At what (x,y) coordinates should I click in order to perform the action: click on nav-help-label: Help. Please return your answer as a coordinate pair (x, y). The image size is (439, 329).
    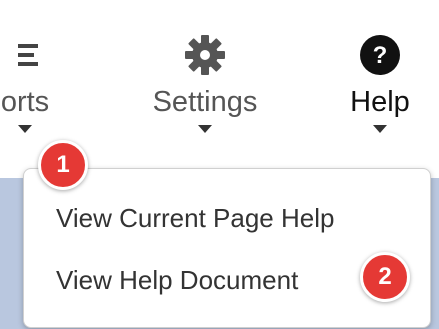
    Looking at the image, I should click on (380, 102).